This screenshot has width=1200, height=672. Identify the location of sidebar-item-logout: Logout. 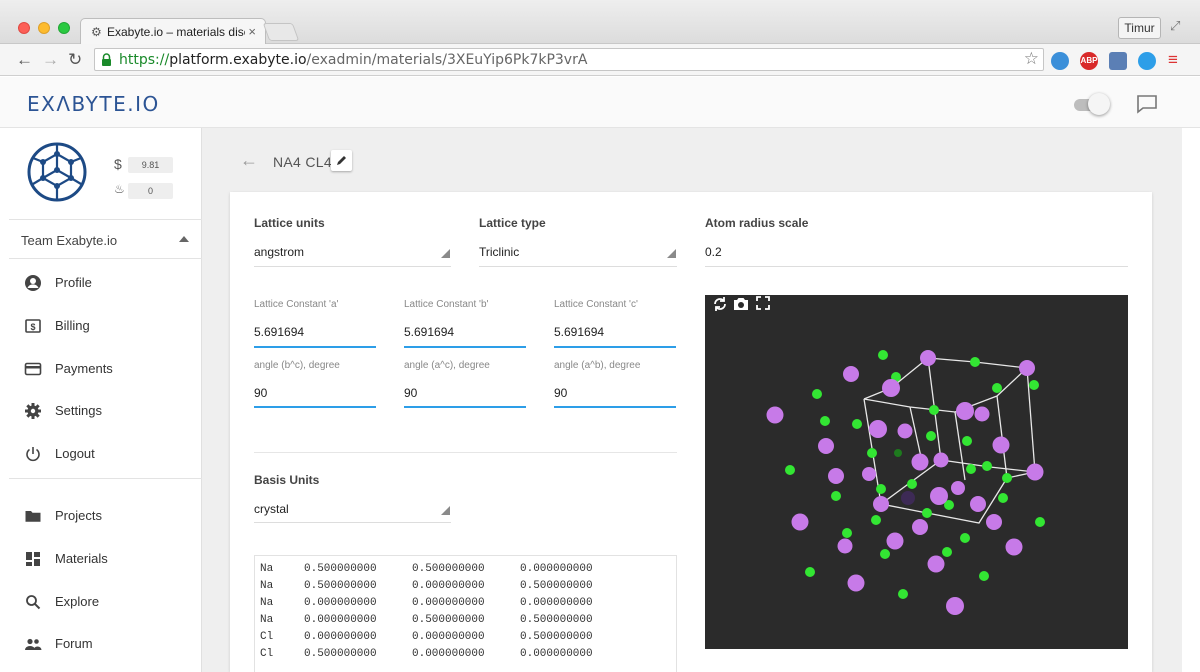
(105, 454).